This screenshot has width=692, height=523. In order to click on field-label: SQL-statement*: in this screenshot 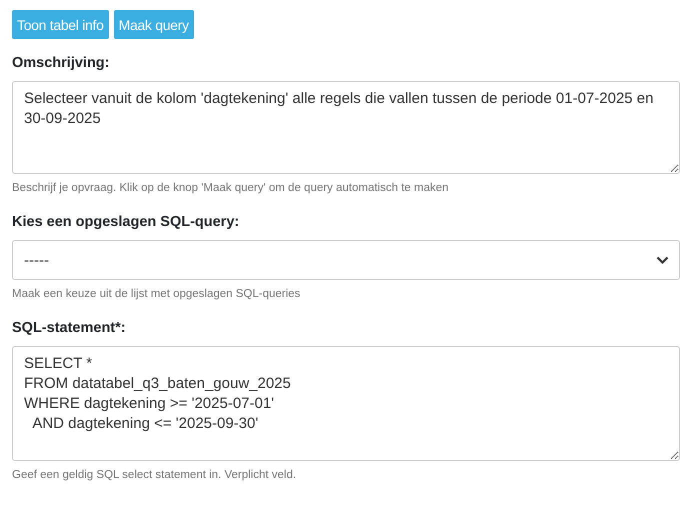, I will do `click(69, 328)`.